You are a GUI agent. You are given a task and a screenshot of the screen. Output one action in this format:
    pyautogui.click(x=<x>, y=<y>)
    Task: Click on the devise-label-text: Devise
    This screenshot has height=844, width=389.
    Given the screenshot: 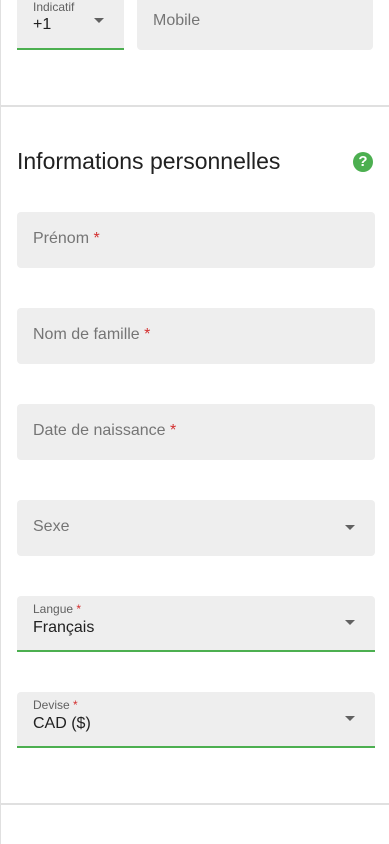 What is the action you would take?
    pyautogui.click(x=51, y=705)
    